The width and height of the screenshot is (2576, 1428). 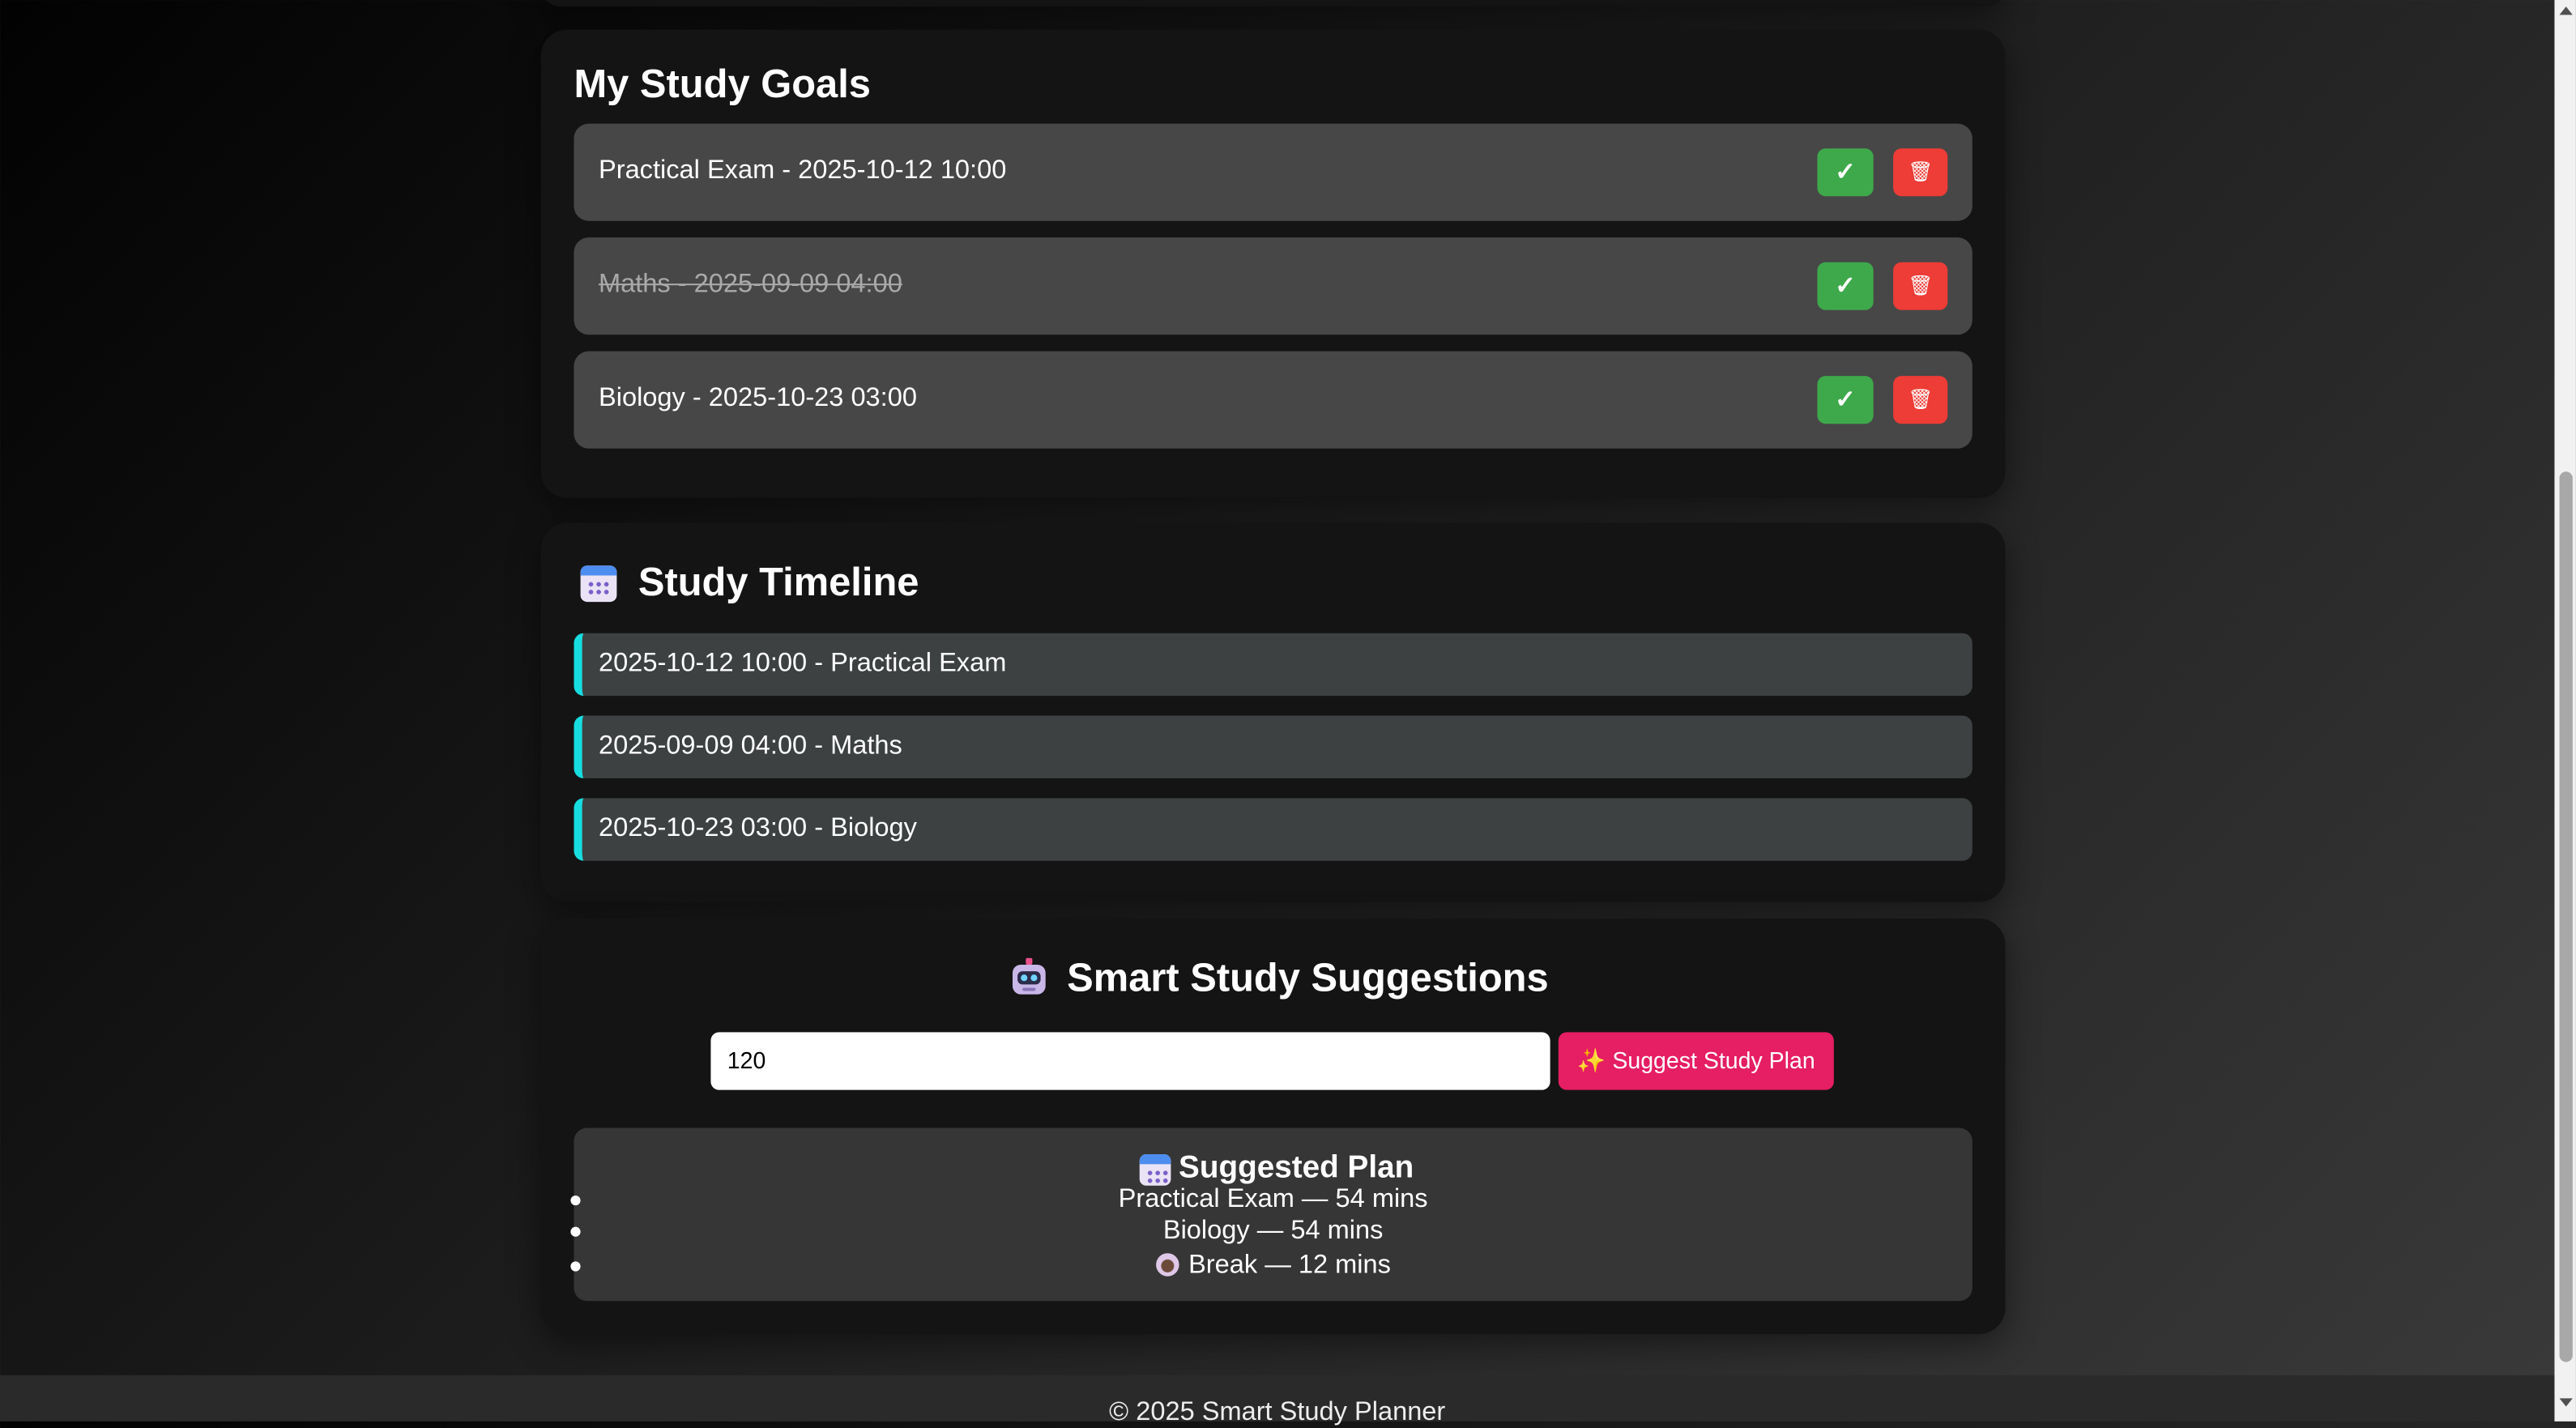 I want to click on scroll-up-icon, so click(x=2566, y=10).